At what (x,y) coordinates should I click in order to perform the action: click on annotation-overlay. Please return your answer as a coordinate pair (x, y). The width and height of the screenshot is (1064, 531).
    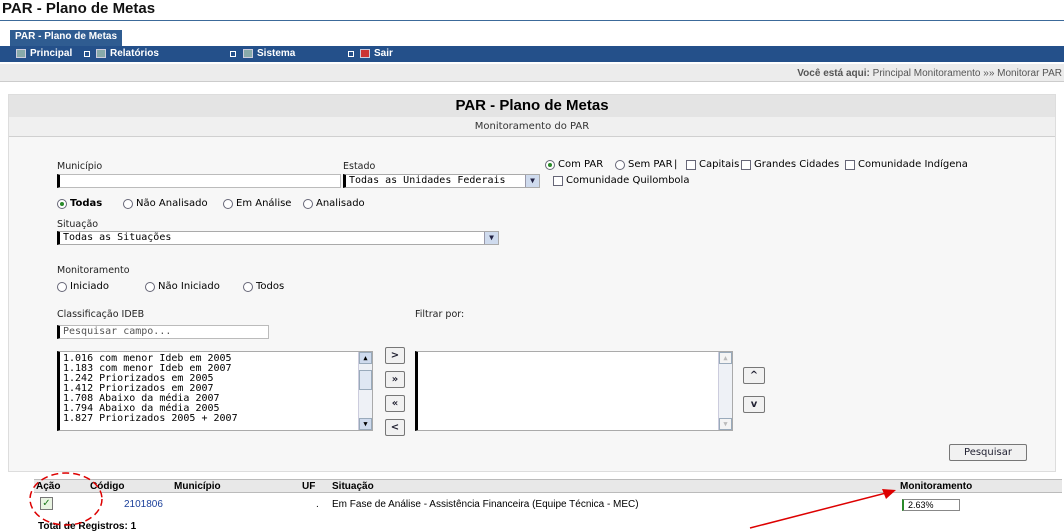
    Looking at the image, I should click on (462, 500).